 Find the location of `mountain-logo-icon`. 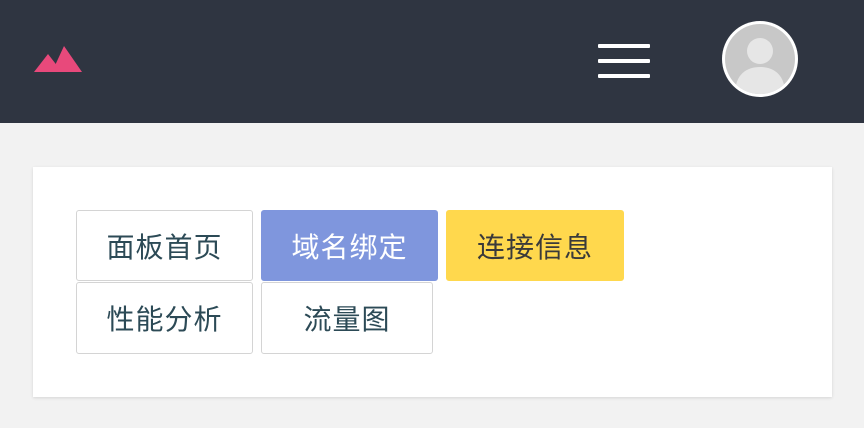

mountain-logo-icon is located at coordinates (59, 60).